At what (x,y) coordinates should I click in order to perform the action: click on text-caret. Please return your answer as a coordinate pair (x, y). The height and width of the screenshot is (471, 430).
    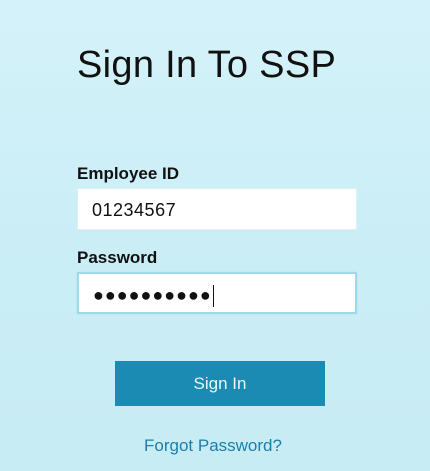
    Looking at the image, I should click on (213, 296).